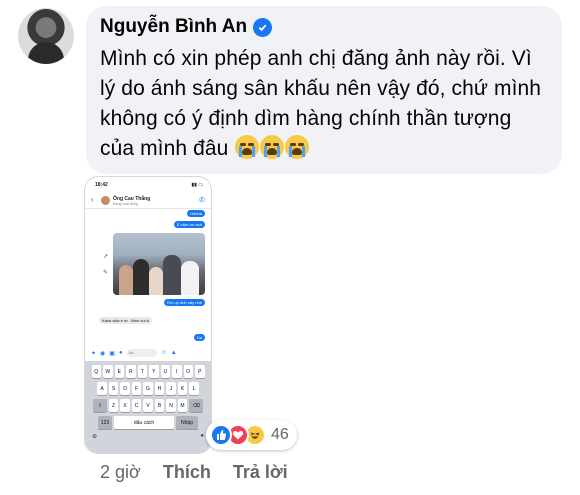  What do you see at coordinates (108, 371) in the screenshot?
I see `keyboard-key: W` at bounding box center [108, 371].